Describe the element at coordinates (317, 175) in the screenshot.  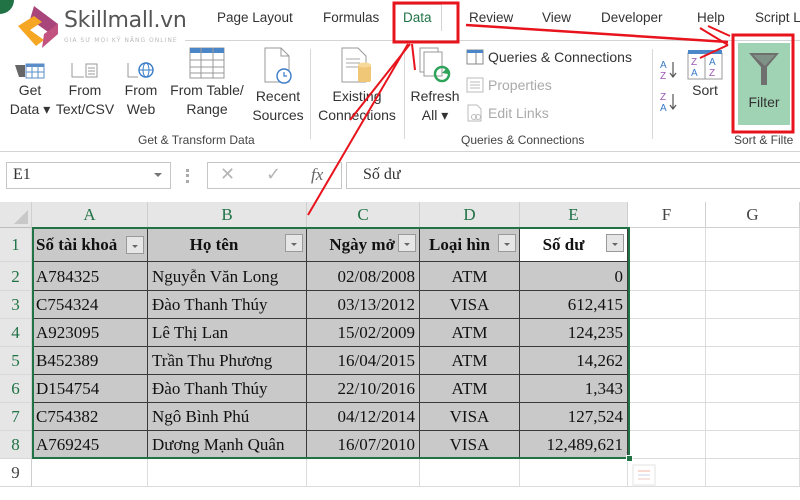
I see `insert-function-icon: fx` at that location.